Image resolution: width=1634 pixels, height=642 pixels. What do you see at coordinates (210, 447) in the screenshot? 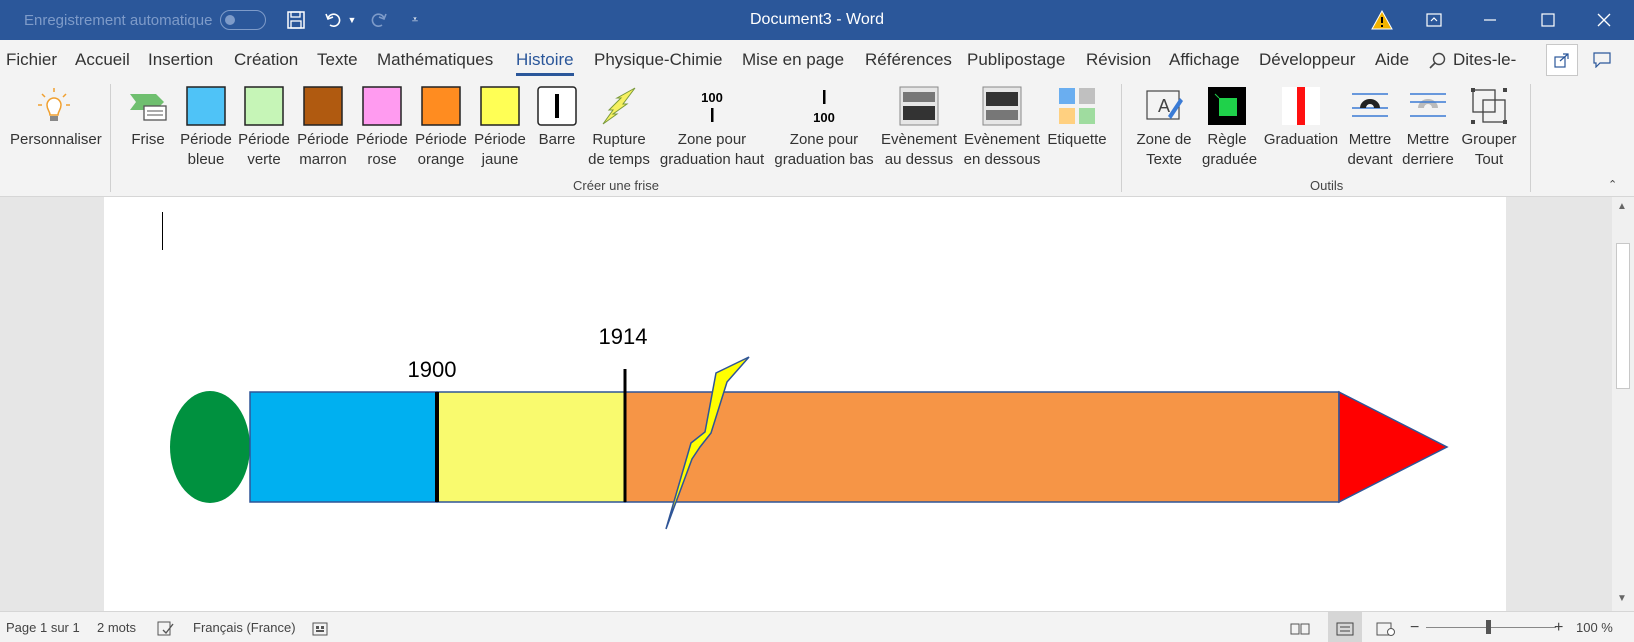
I see `timeline-eraser` at bounding box center [210, 447].